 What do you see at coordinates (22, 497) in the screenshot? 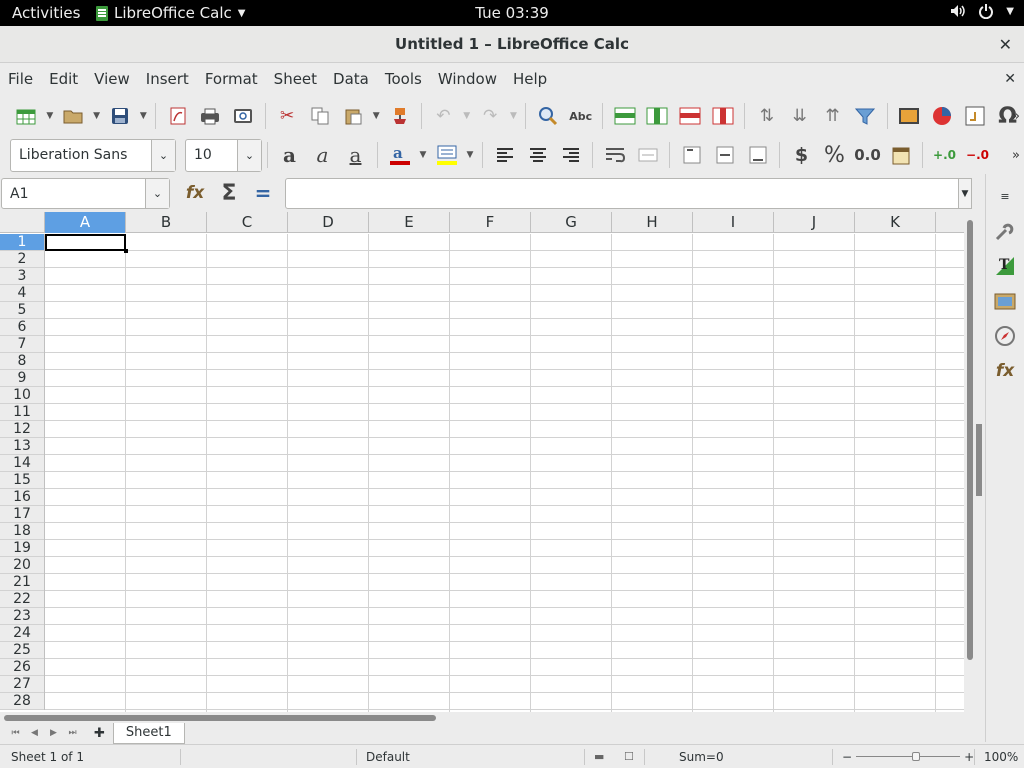
I see `row-header: 16` at bounding box center [22, 497].